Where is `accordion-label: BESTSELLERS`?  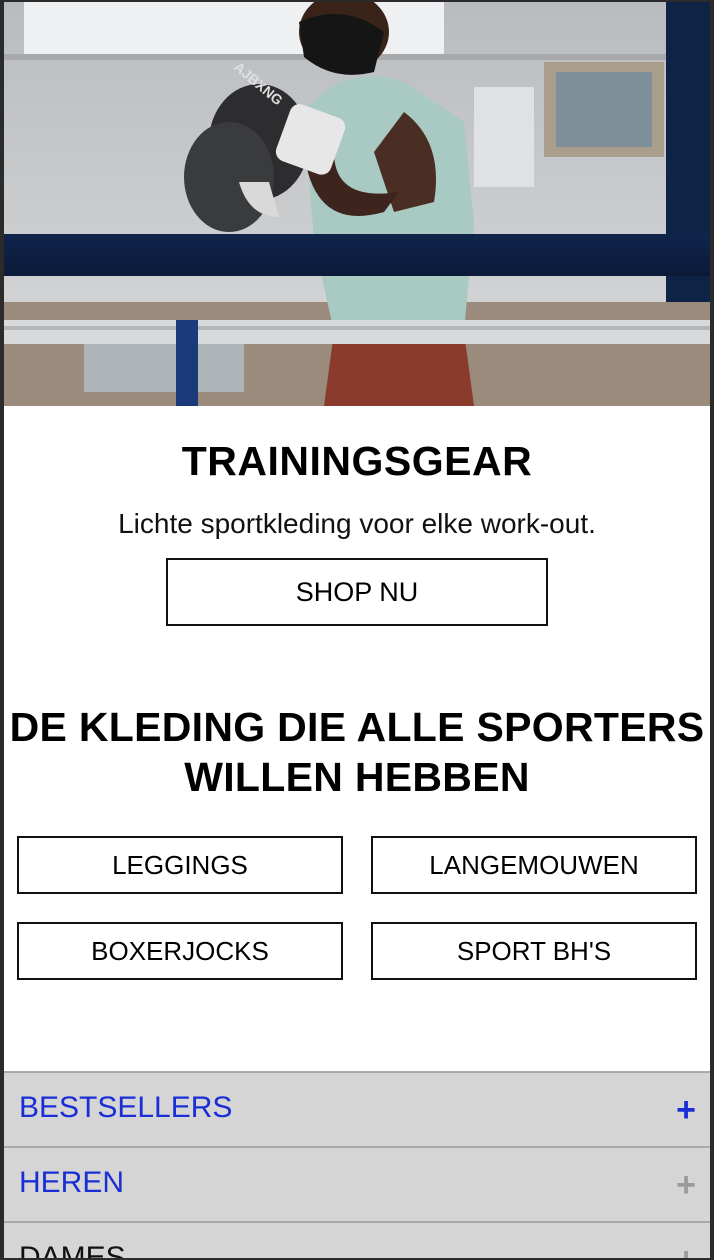
accordion-label: BESTSELLERS is located at coordinates (126, 1107).